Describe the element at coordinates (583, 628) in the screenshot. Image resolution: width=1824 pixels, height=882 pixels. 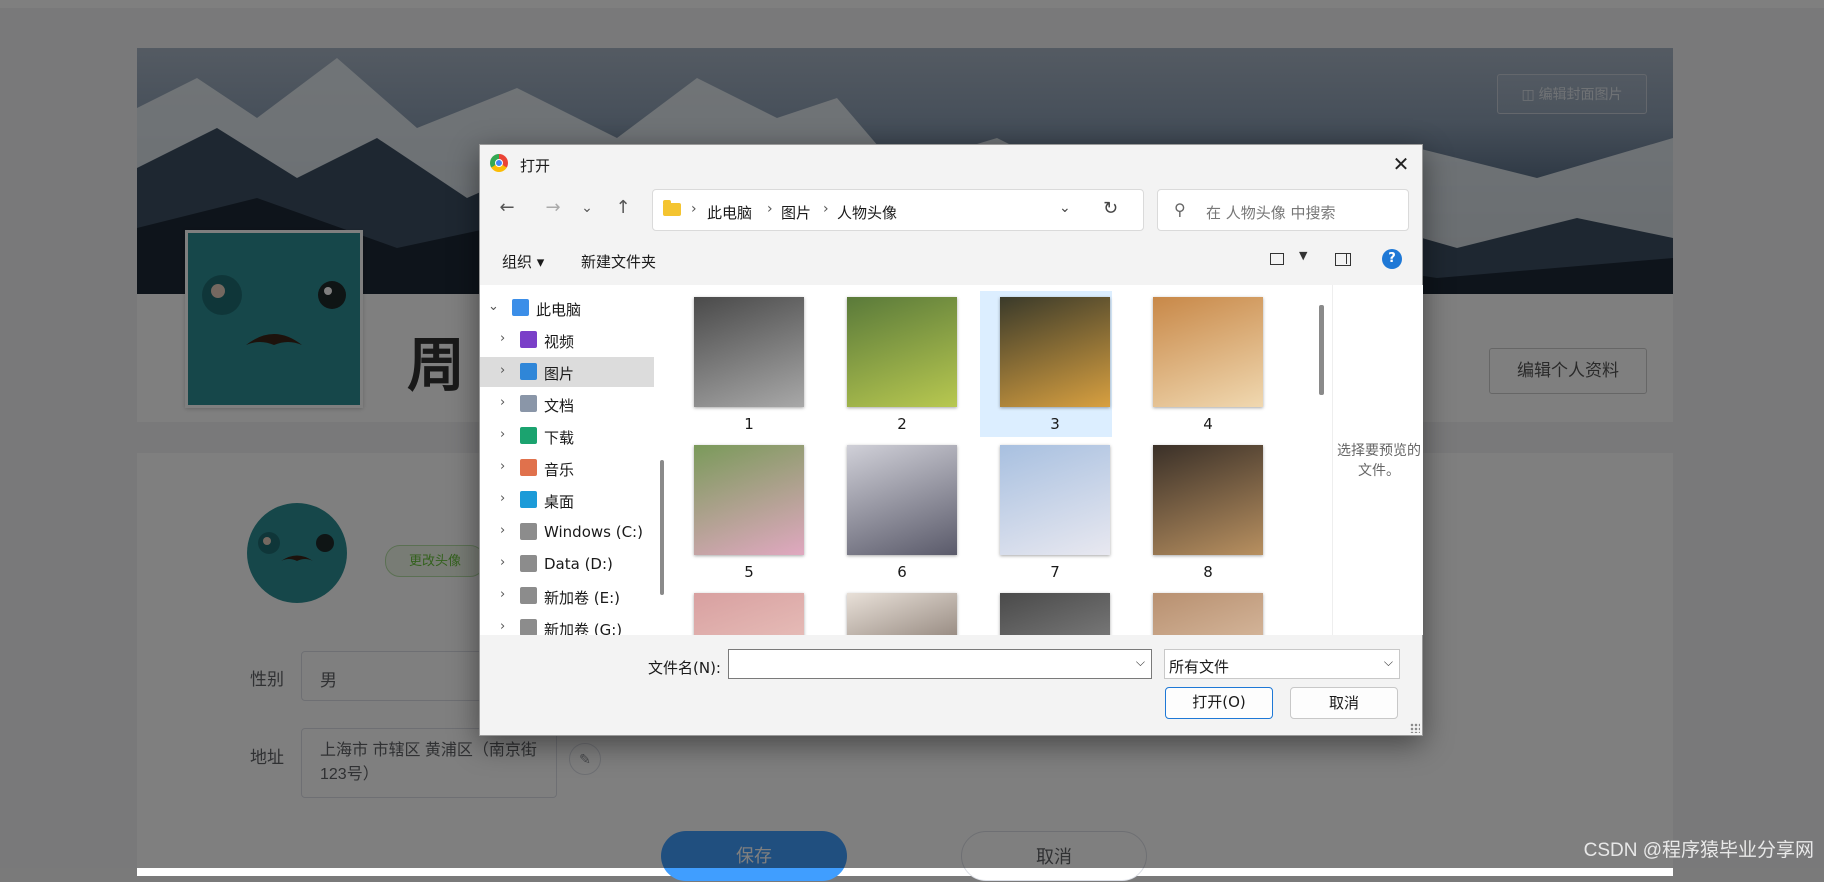
I see `tree-item-label: 新加卷 (G:)` at that location.